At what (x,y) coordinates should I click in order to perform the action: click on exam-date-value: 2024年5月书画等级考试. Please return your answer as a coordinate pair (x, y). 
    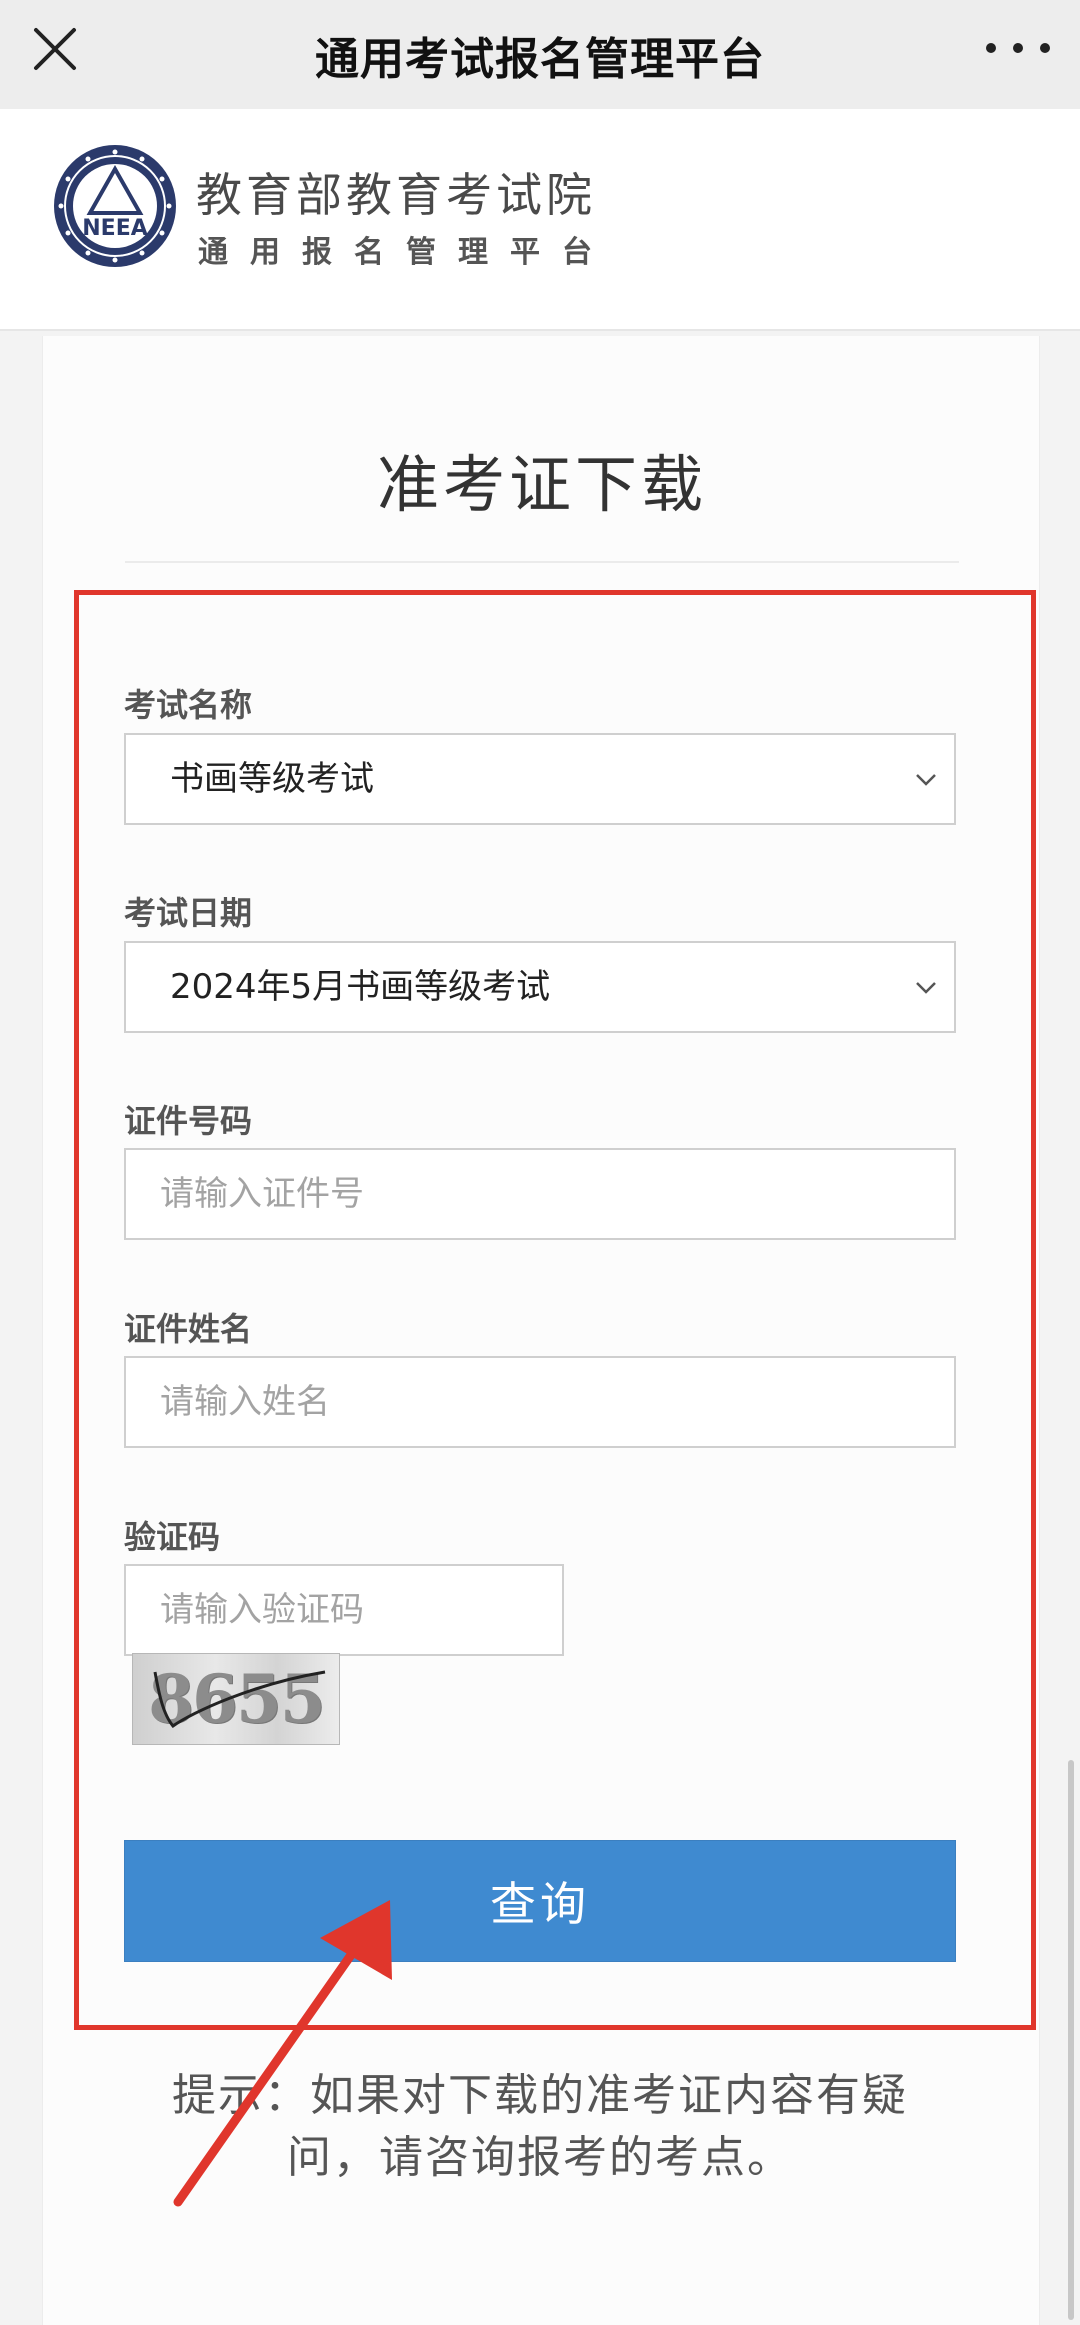
    Looking at the image, I should click on (360, 987).